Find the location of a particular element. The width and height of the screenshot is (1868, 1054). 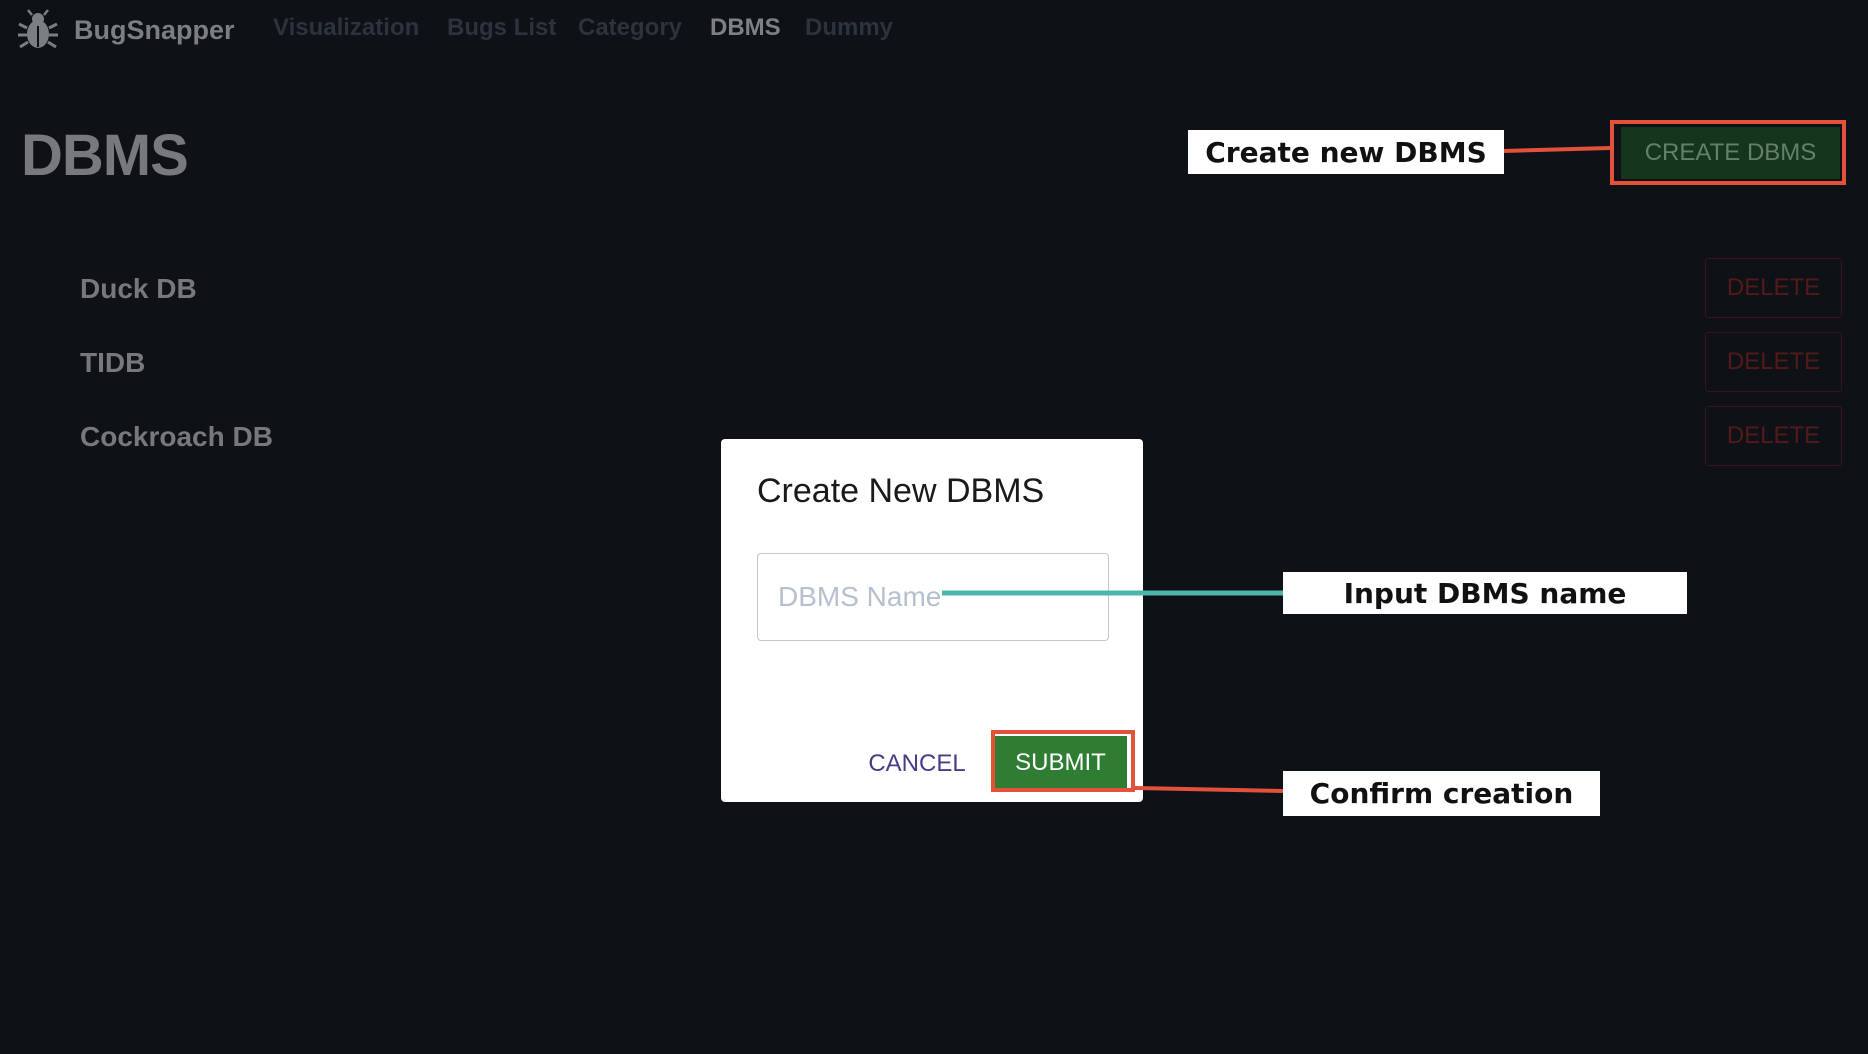

annotation-confirm: Confirm creation is located at coordinates (1441, 793).